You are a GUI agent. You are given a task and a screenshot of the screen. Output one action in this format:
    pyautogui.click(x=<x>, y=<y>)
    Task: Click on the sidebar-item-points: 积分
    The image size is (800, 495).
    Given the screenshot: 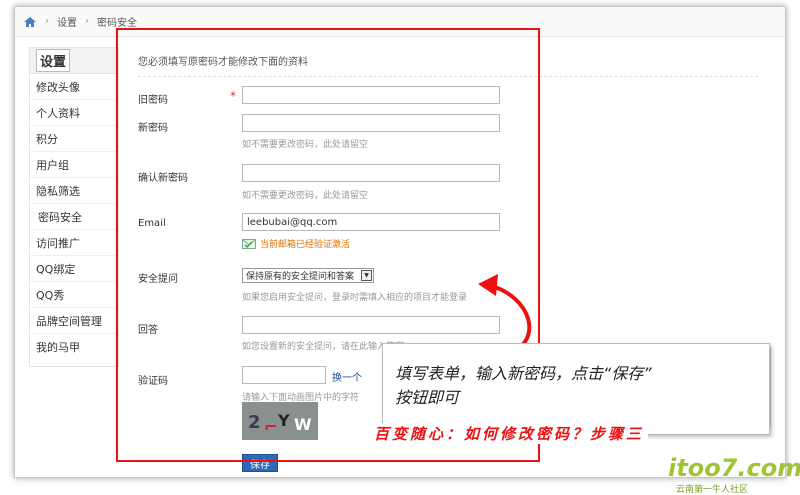 What is the action you would take?
    pyautogui.click(x=74, y=139)
    